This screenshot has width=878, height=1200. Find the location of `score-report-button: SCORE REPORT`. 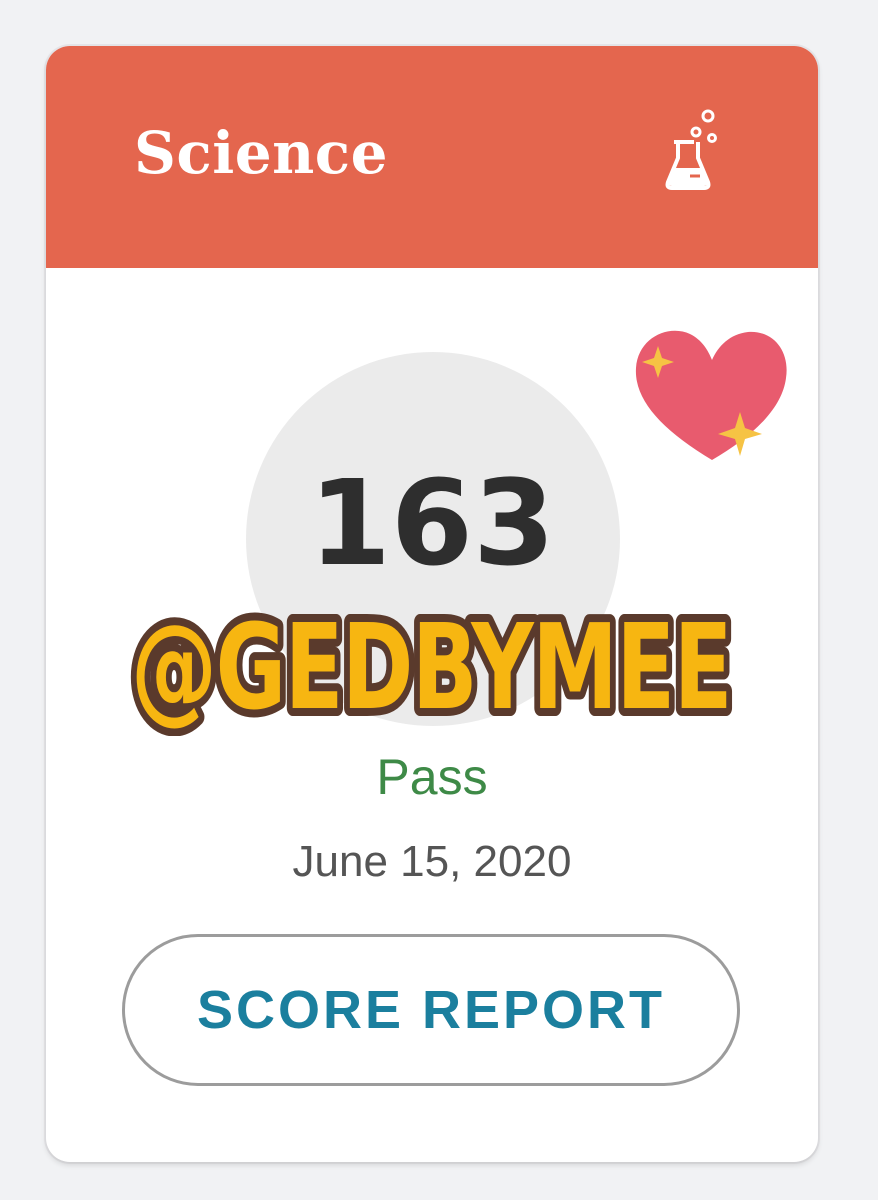

score-report-button: SCORE REPORT is located at coordinates (431, 1010).